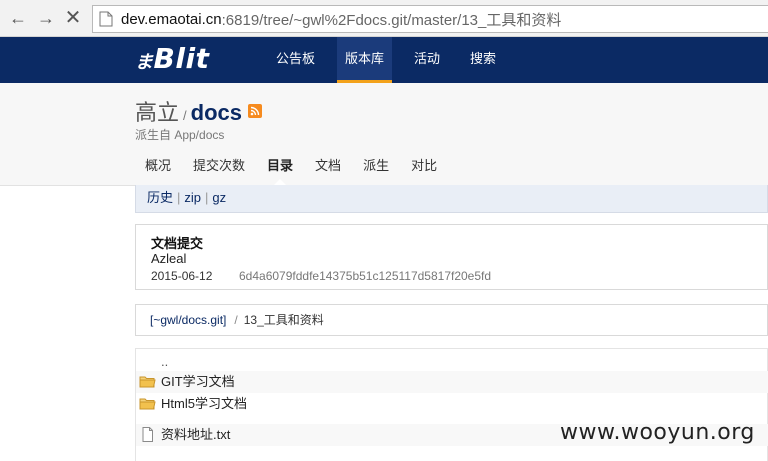 The height and width of the screenshot is (461, 768). Describe the element at coordinates (181, 58) in the screenshot. I see `logo-text: Blit` at that location.